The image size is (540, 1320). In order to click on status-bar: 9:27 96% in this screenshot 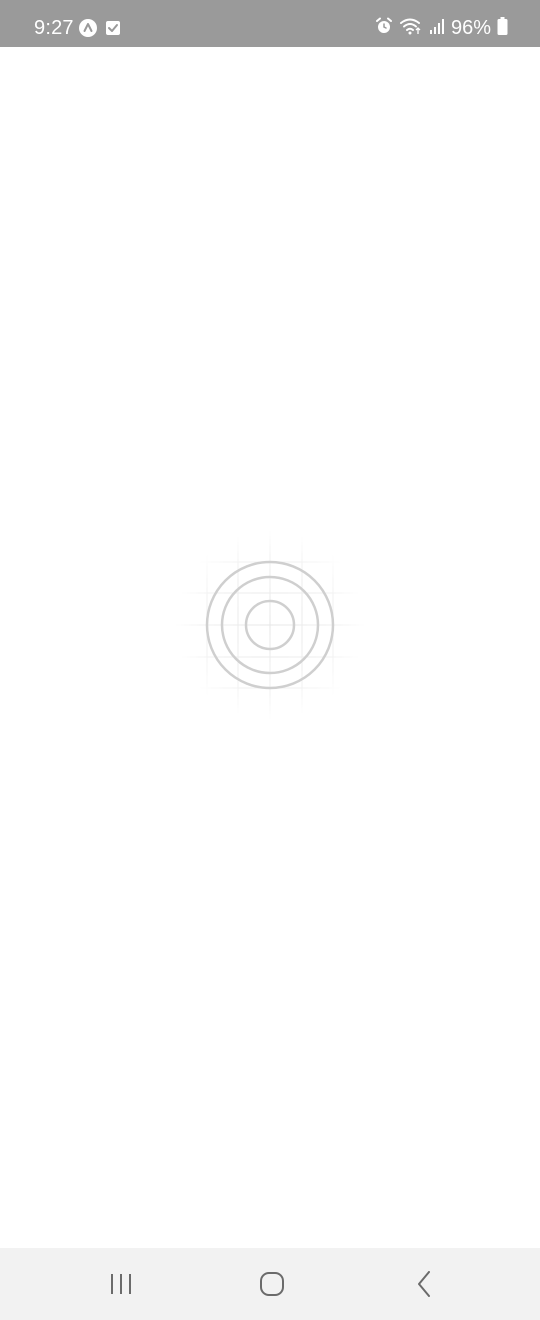, I will do `click(270, 23)`.